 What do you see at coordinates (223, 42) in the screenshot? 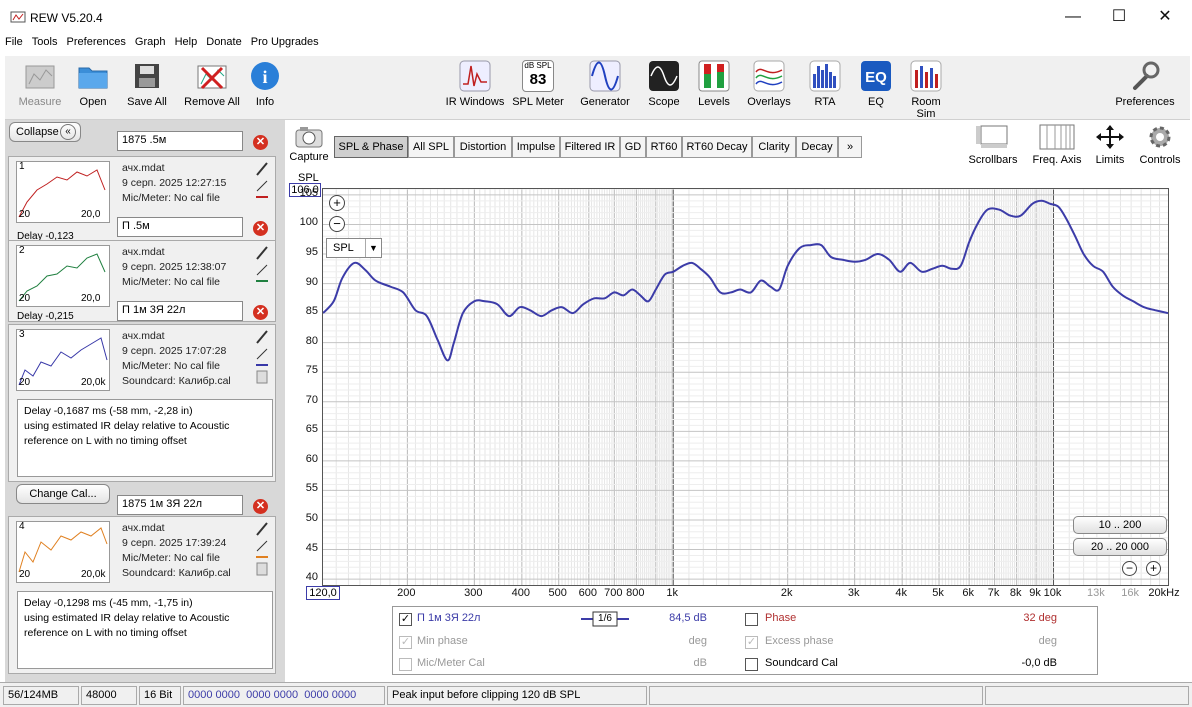
I see `menu-donate: Donate` at bounding box center [223, 42].